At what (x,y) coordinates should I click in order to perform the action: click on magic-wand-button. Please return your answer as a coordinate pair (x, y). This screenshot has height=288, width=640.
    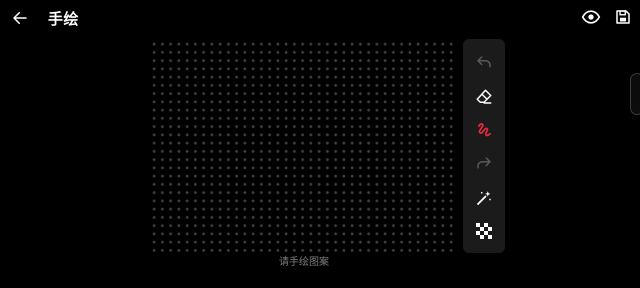
    Looking at the image, I should click on (484, 200).